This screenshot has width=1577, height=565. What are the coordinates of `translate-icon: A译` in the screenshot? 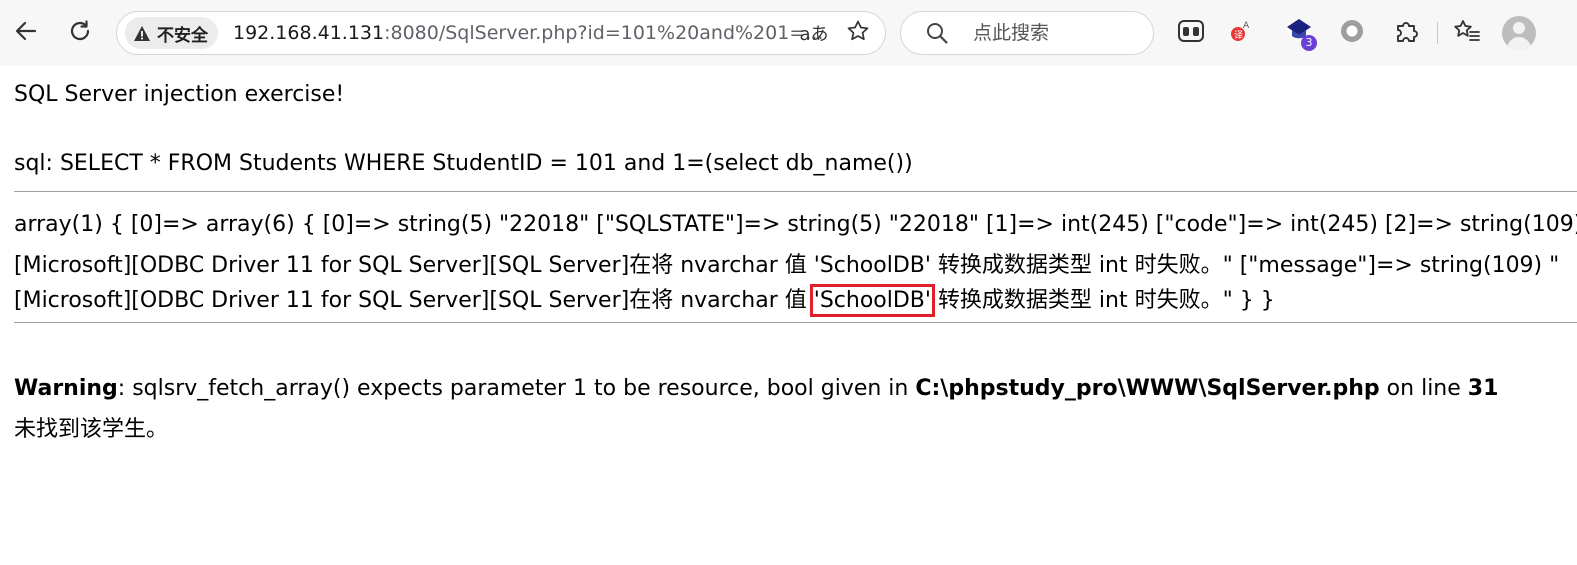 It's located at (1242, 33).